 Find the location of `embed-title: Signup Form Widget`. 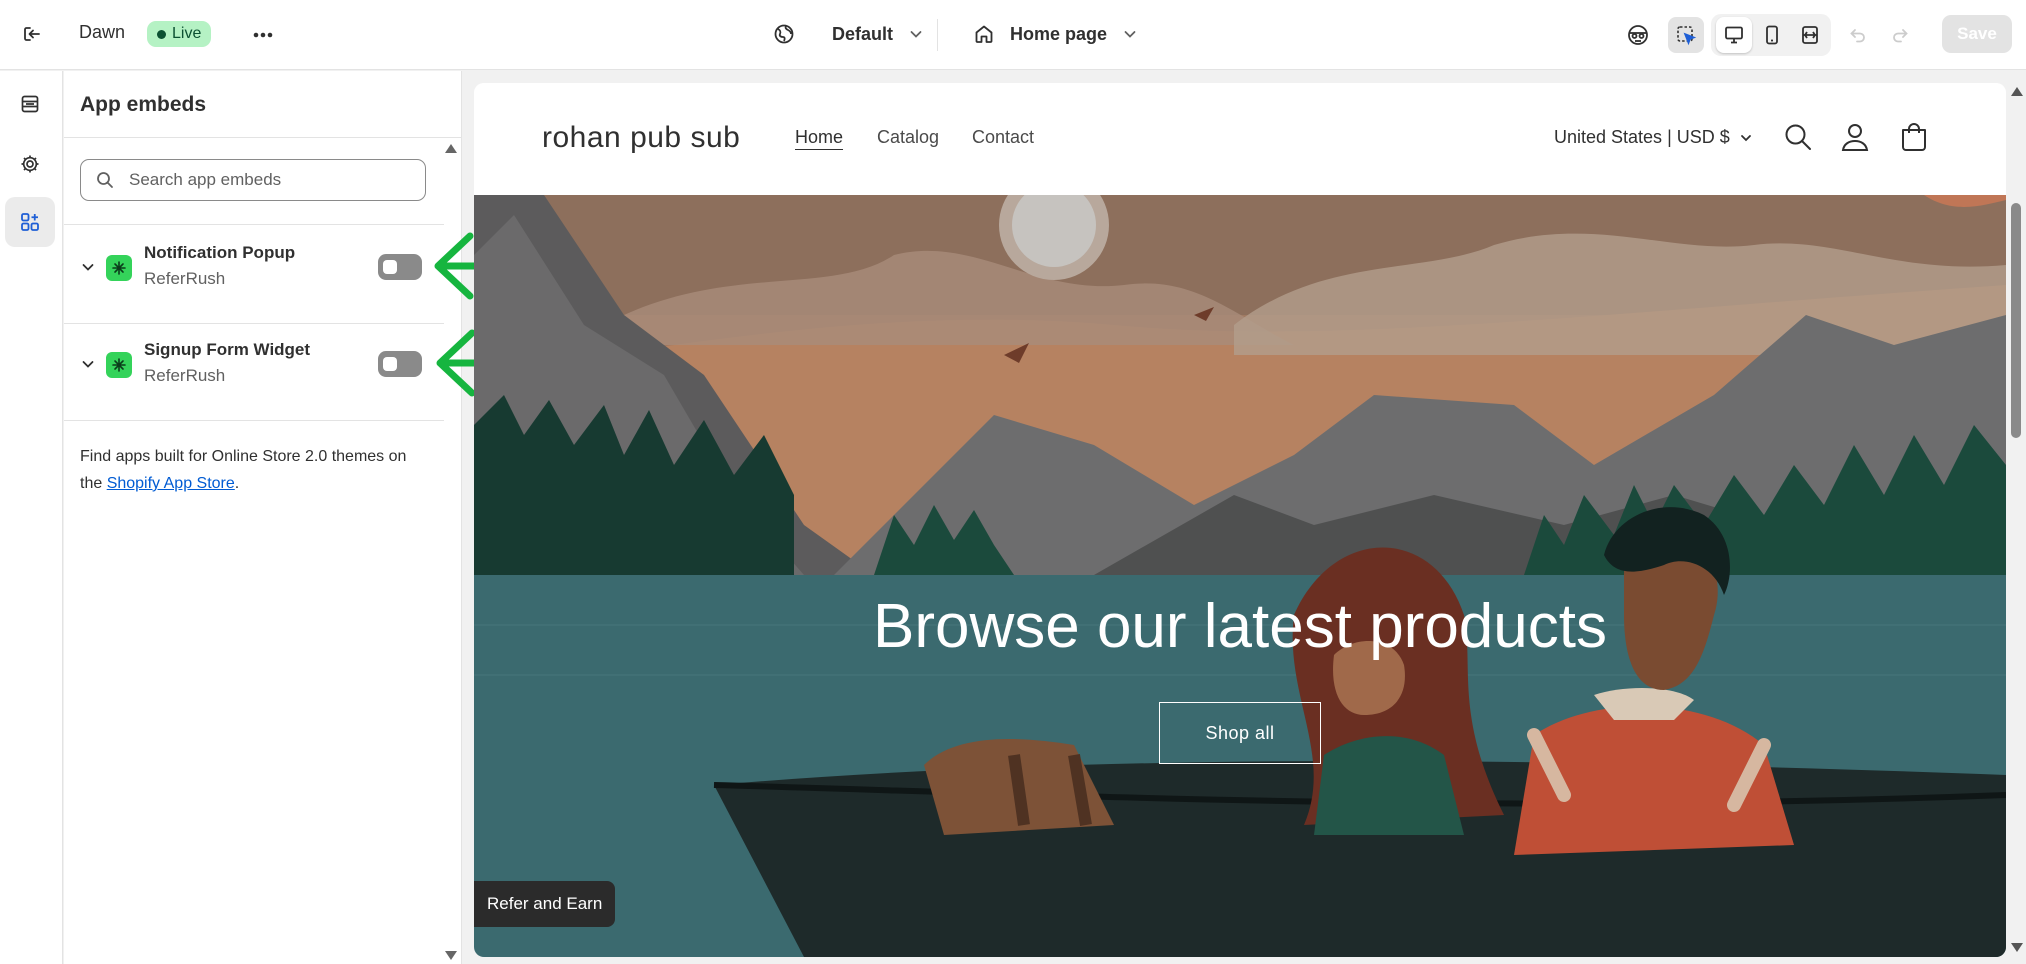

embed-title: Signup Form Widget is located at coordinates (227, 349).